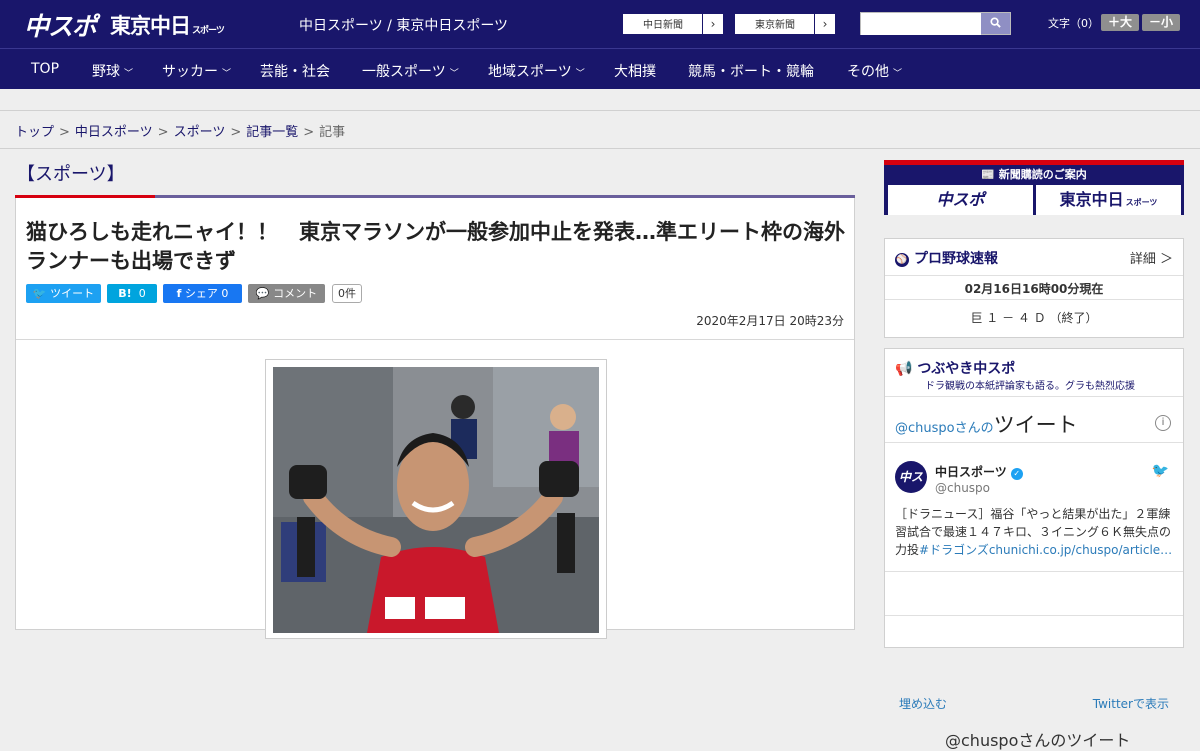  I want to click on widget-user: @chuspoさんの, so click(944, 428).